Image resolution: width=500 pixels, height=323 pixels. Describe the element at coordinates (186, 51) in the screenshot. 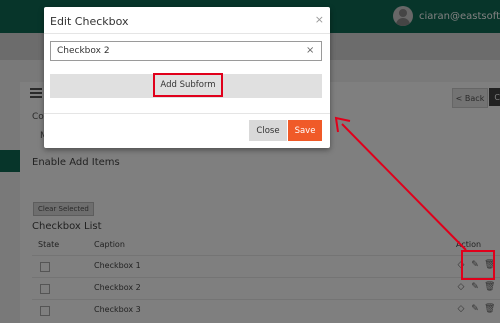

I see `caption-input` at that location.